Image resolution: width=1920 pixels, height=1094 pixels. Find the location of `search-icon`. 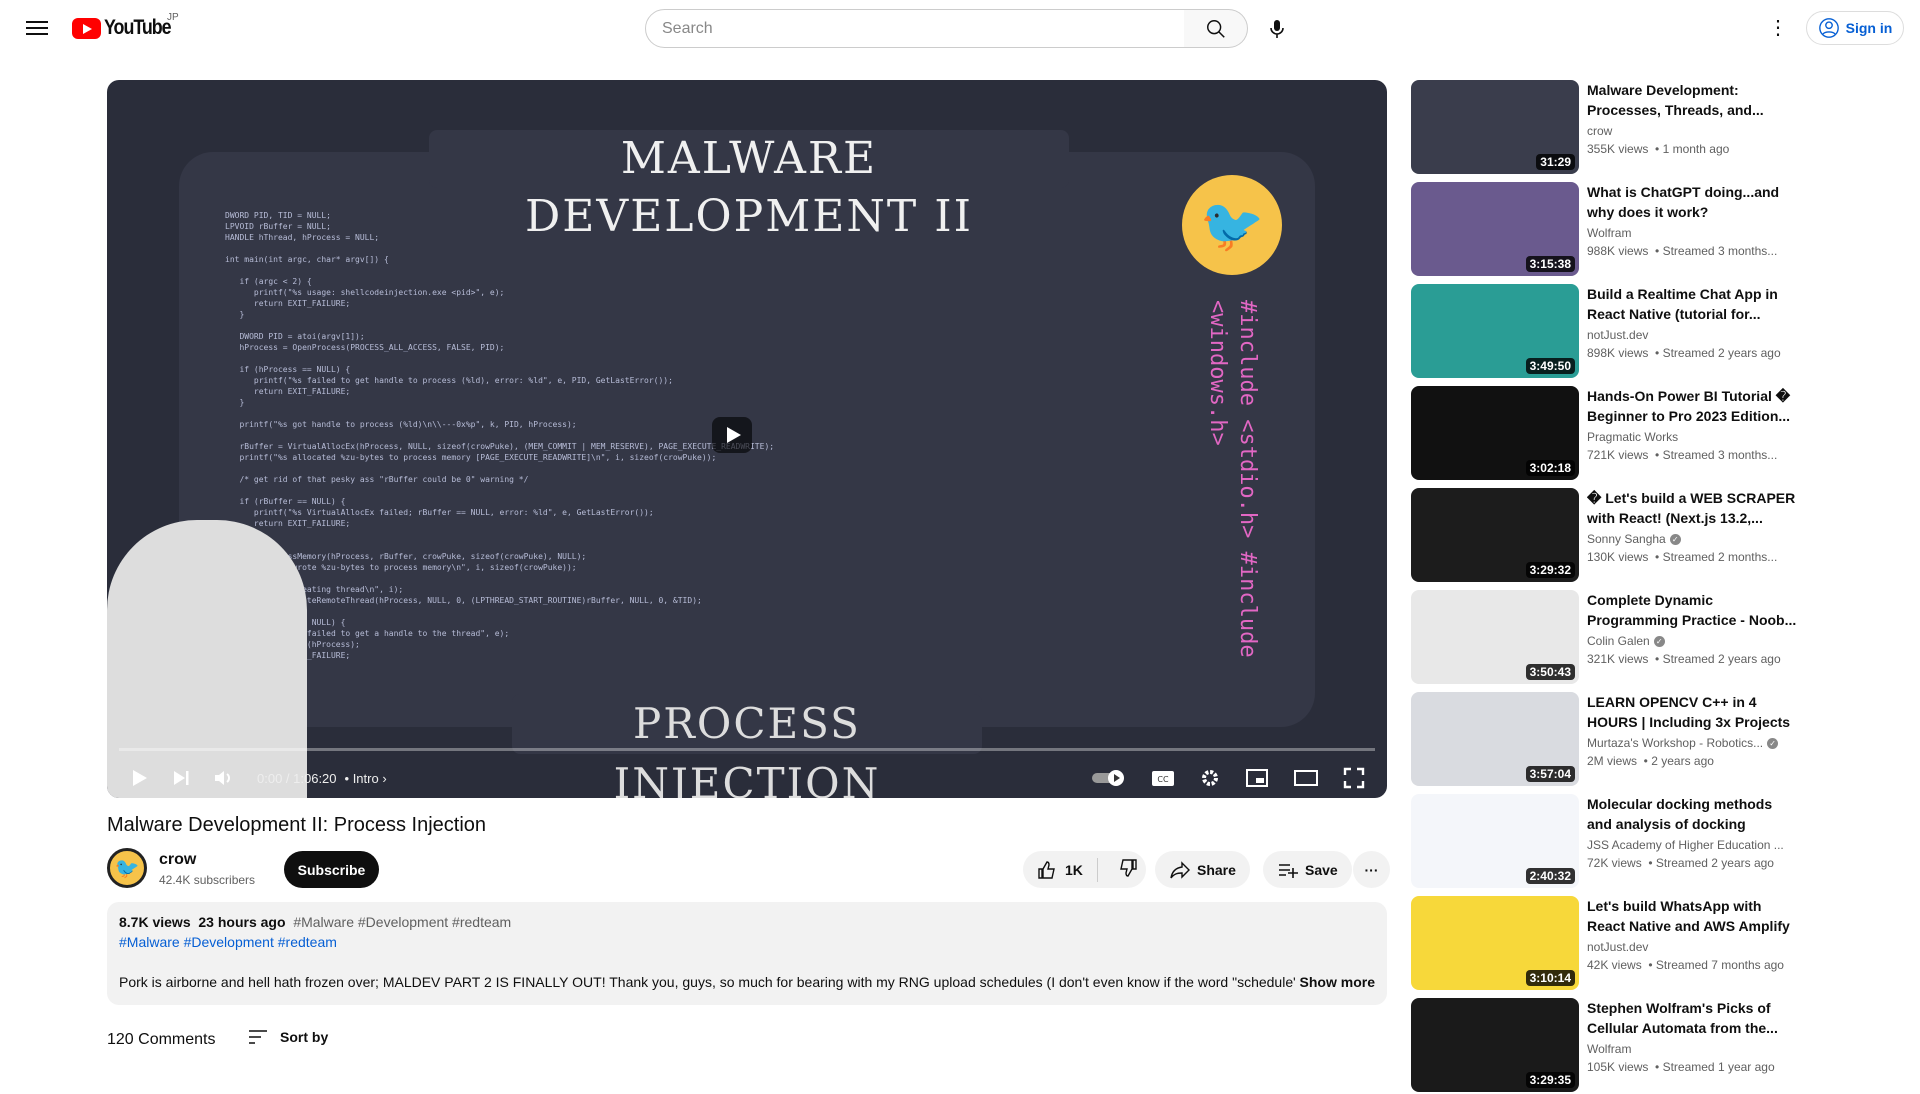

search-icon is located at coordinates (1215, 28).